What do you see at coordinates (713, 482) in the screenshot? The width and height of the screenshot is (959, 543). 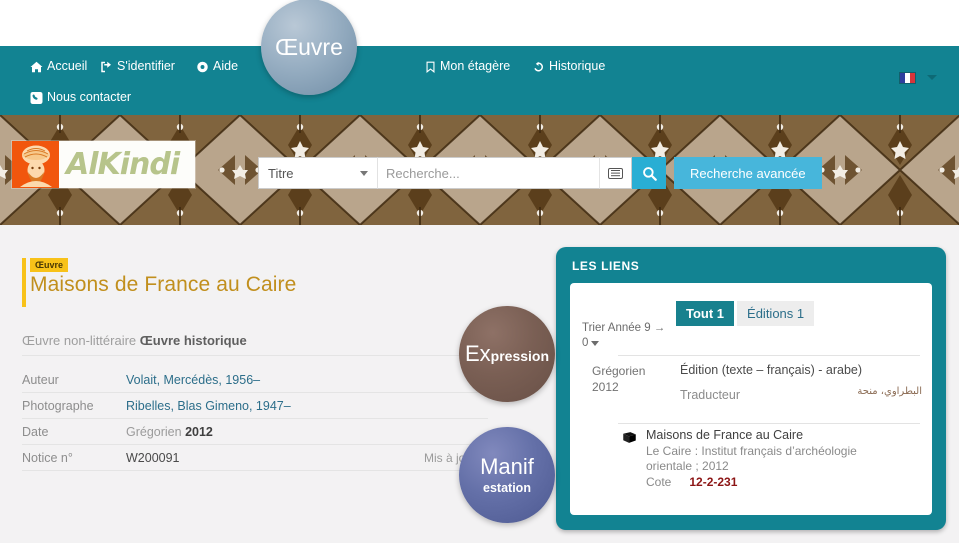 I see `call-number-value: 12-2-231` at bounding box center [713, 482].